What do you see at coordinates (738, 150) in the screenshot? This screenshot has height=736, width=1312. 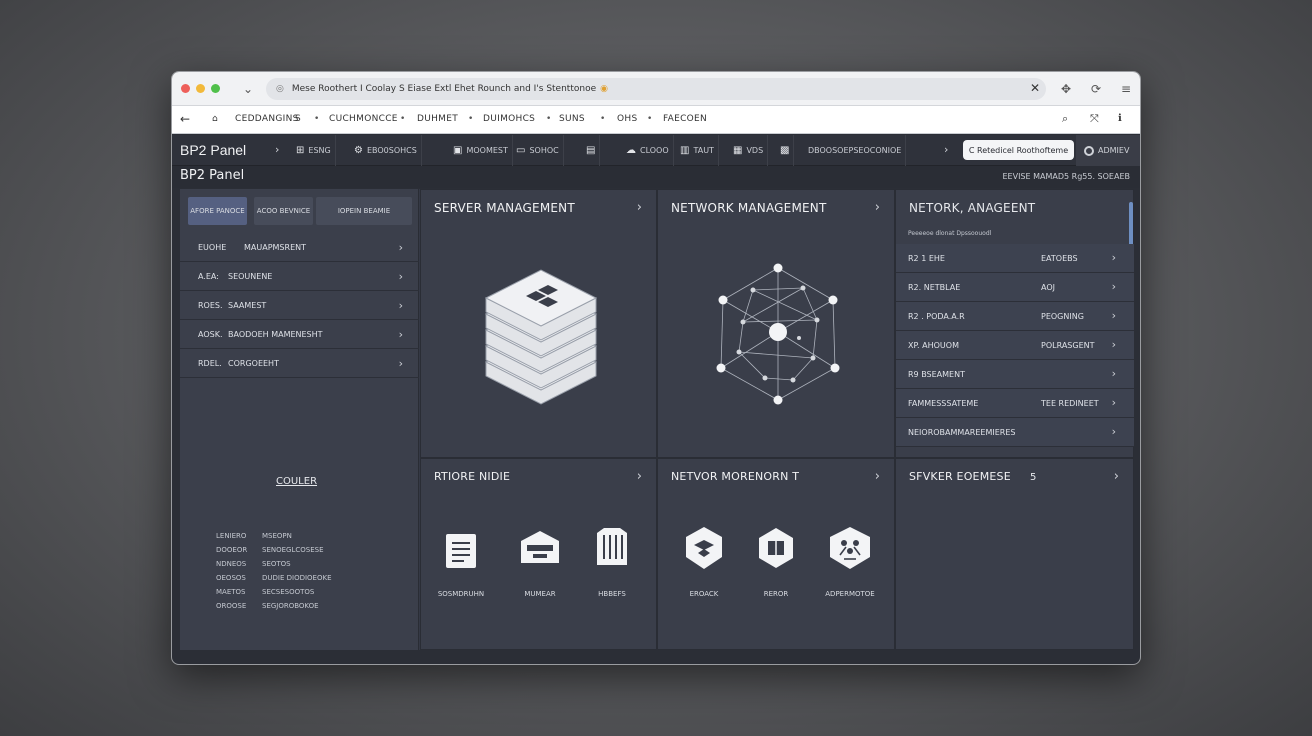 I see `database-icon: ▦` at bounding box center [738, 150].